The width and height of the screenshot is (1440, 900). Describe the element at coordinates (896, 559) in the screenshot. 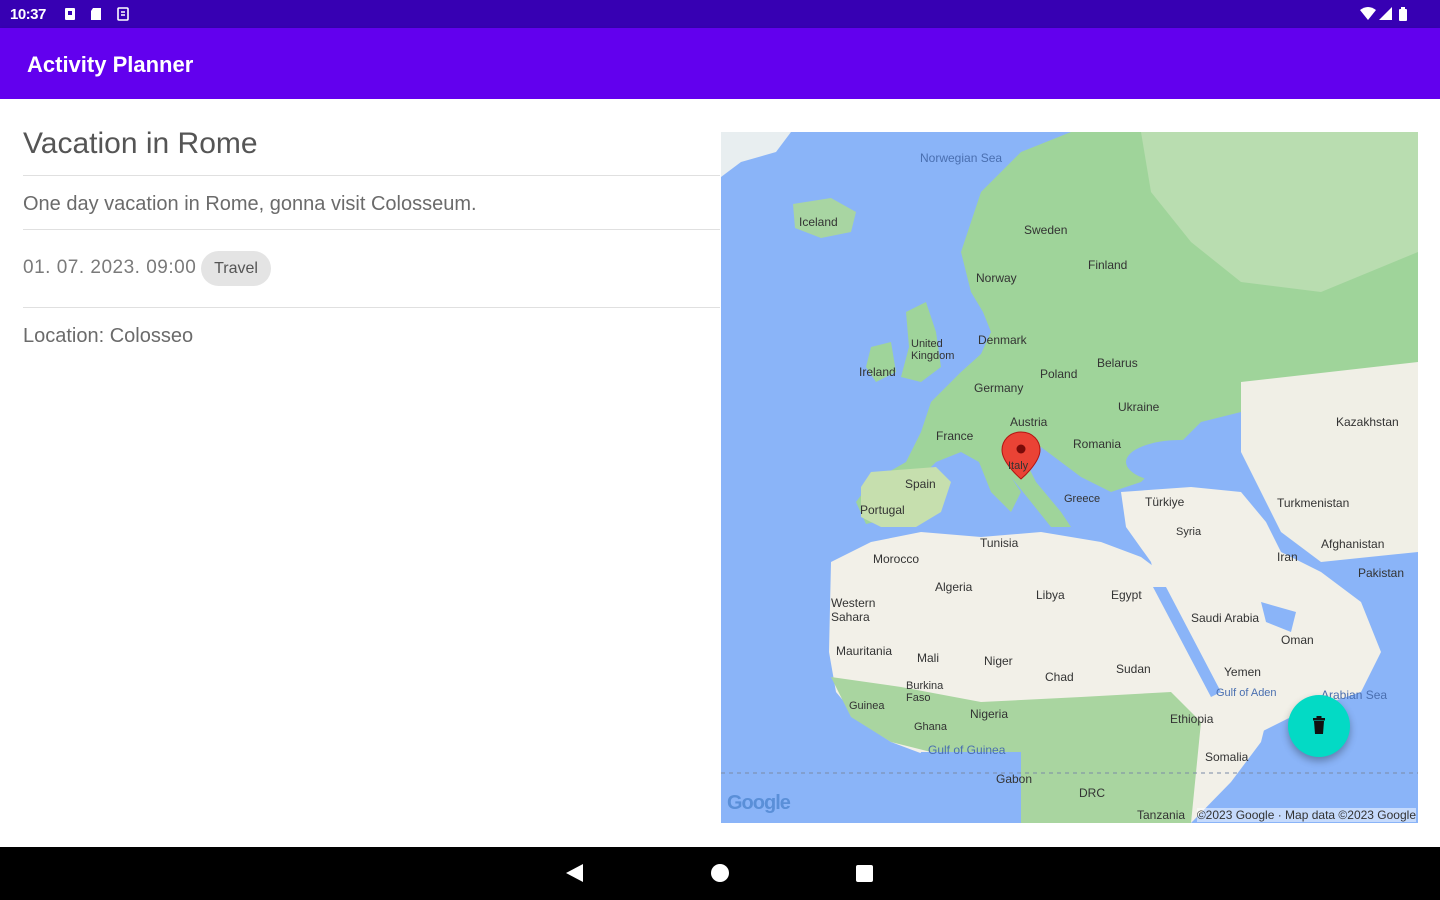

I see `map-label-morocco: Morocco` at that location.